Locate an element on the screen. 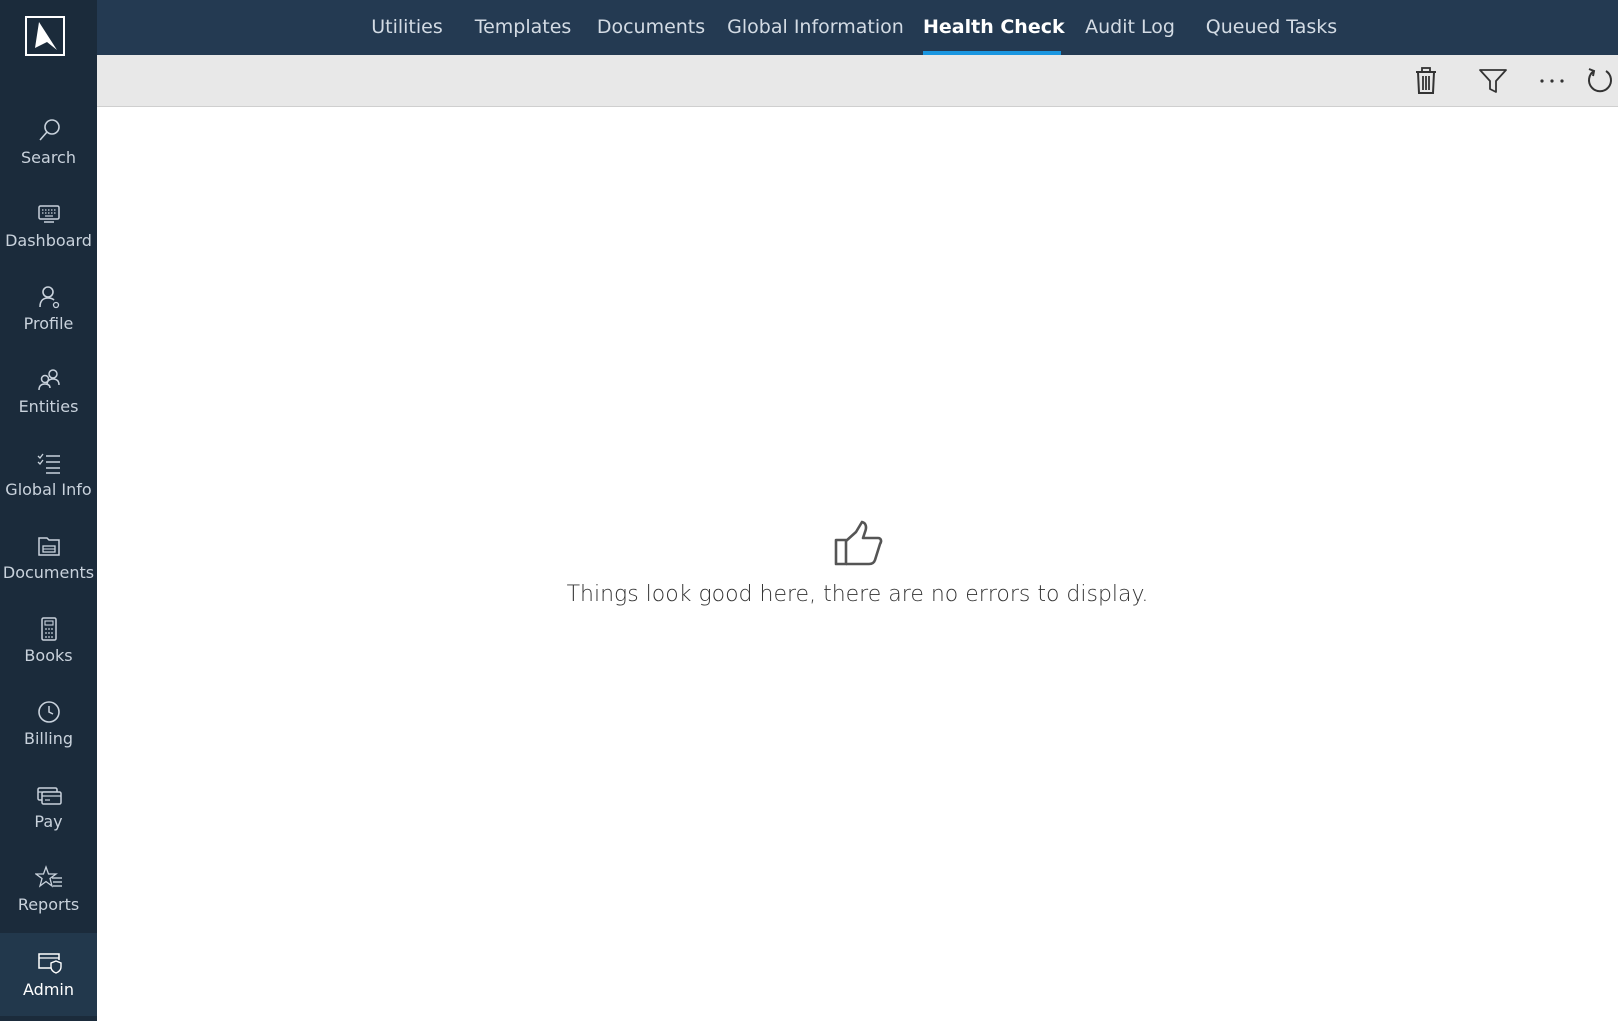  sidebar-item-label: Documents is located at coordinates (48, 572).